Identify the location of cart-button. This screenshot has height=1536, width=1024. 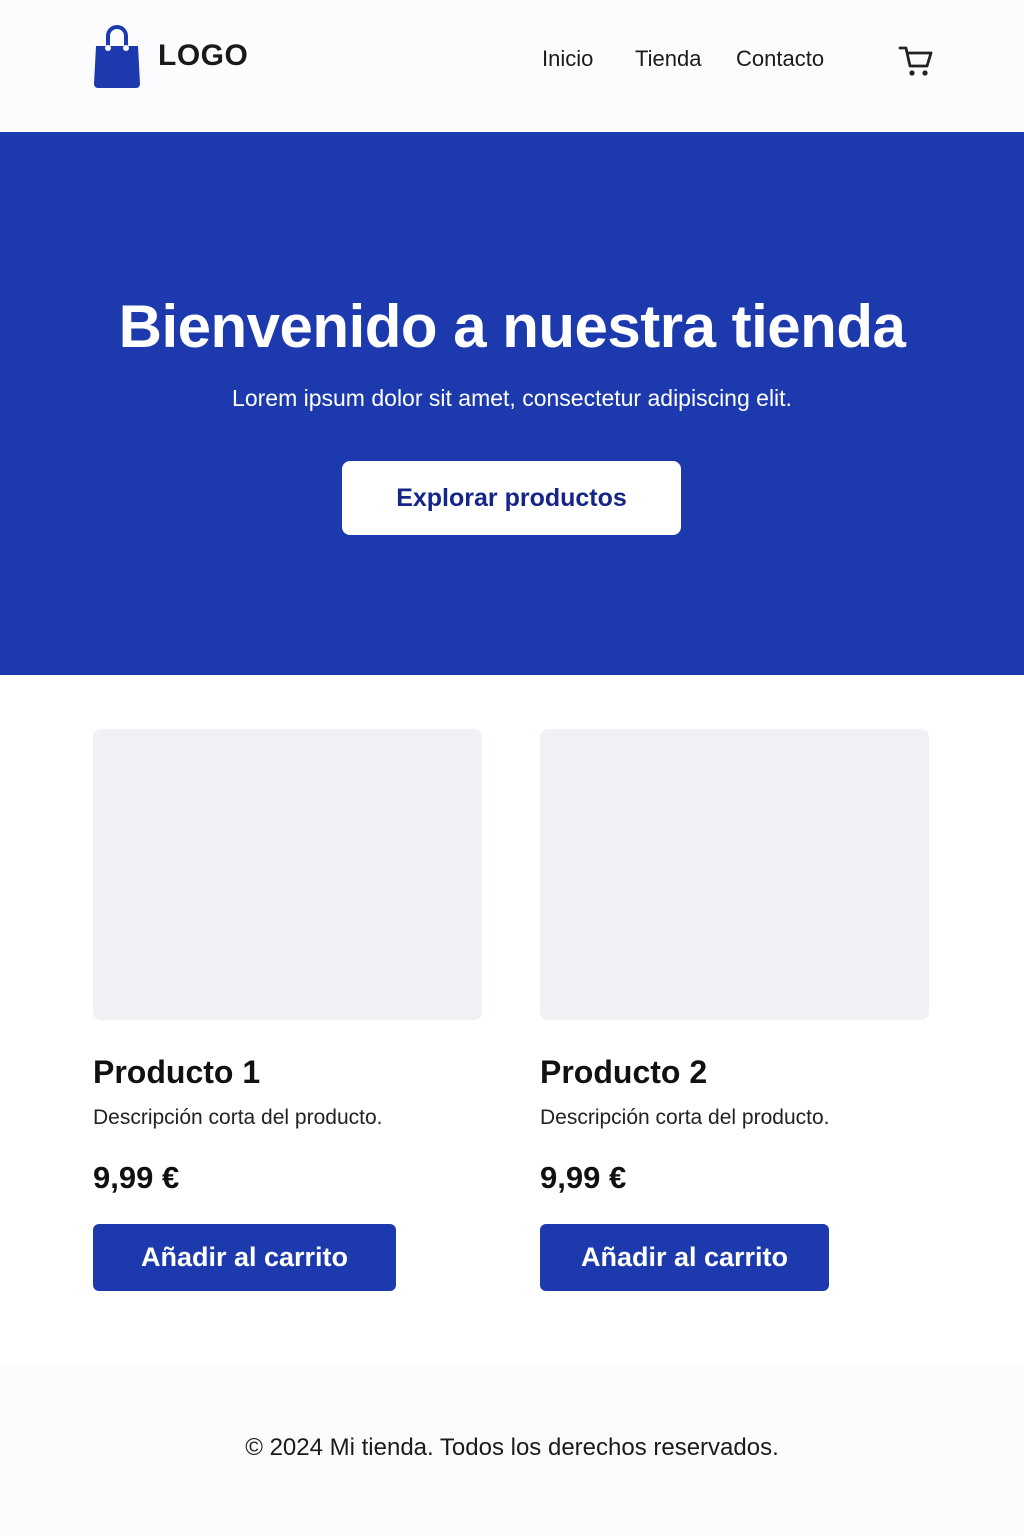
(916, 61).